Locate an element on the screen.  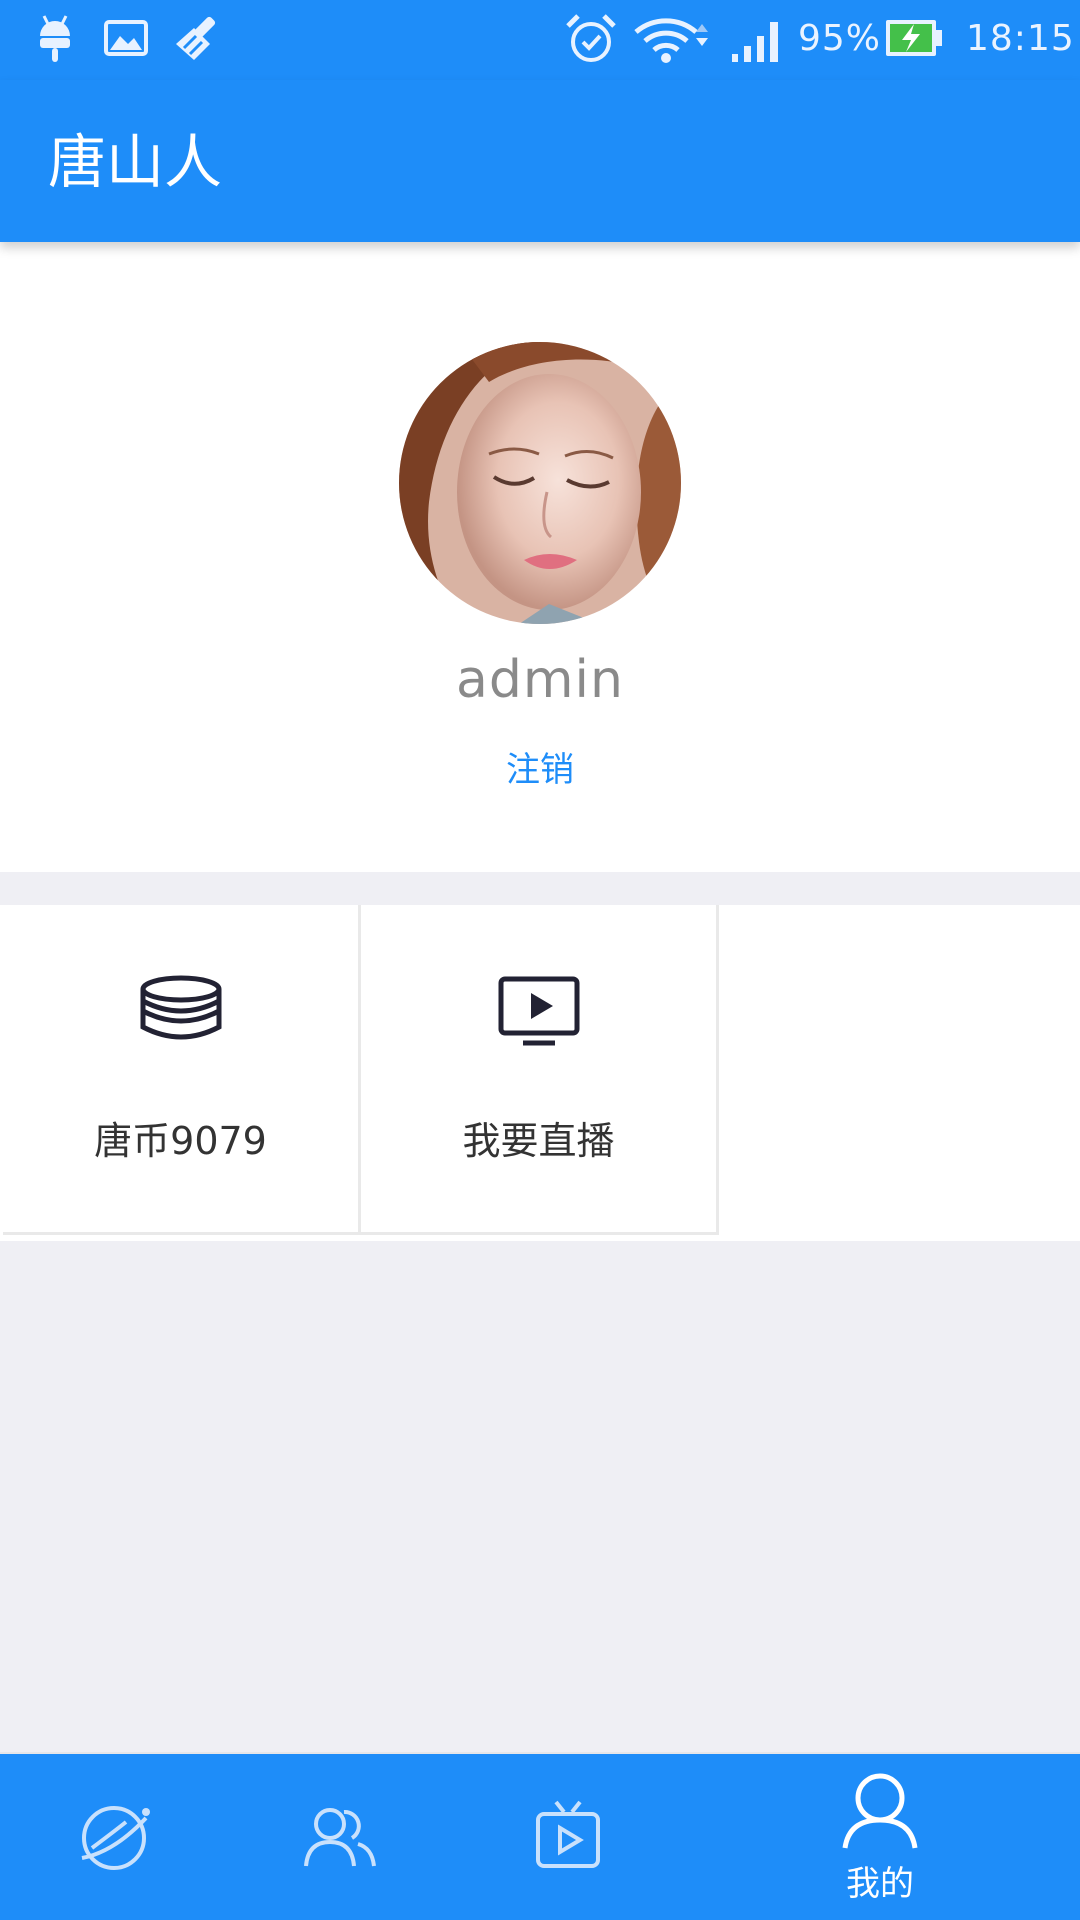
bottom-nav: 我的 is located at coordinates (540, 1836).